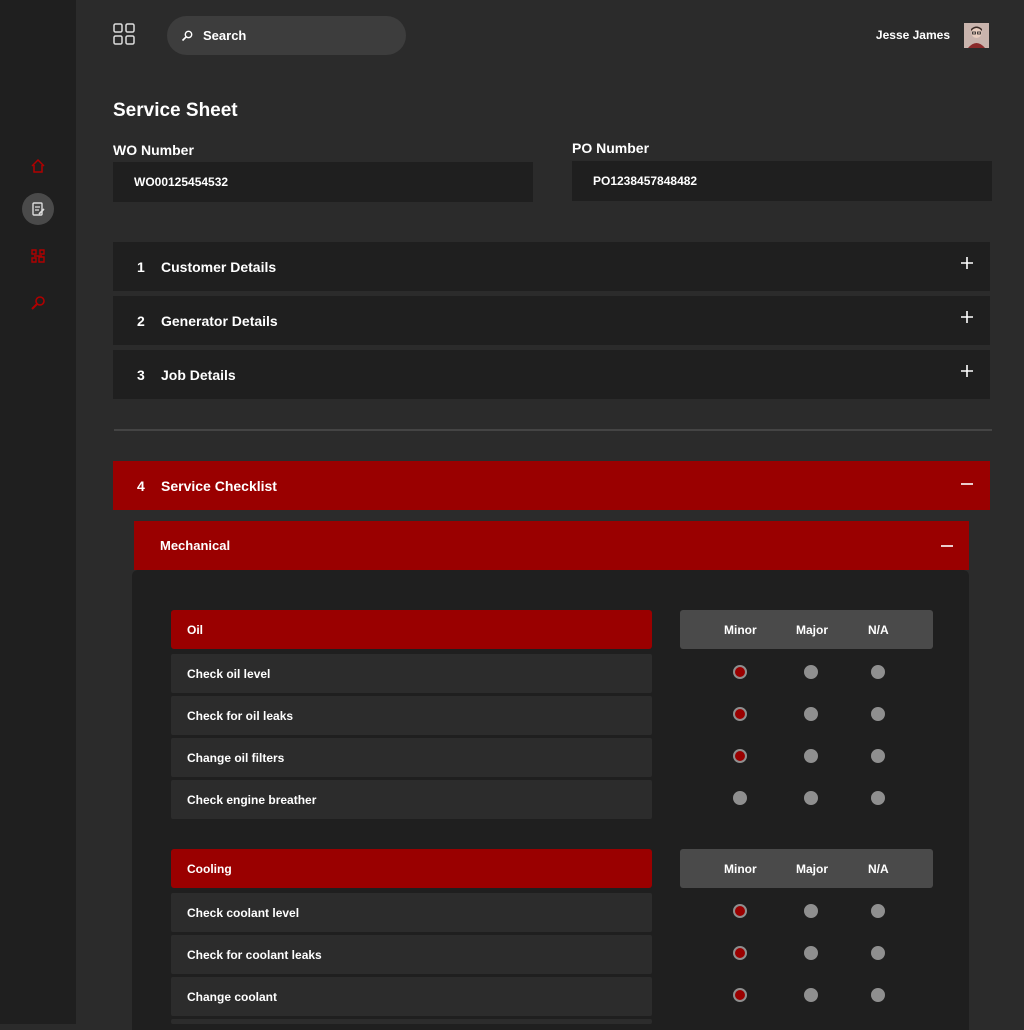  I want to click on checklist-row: Change coolant, so click(411, 996).